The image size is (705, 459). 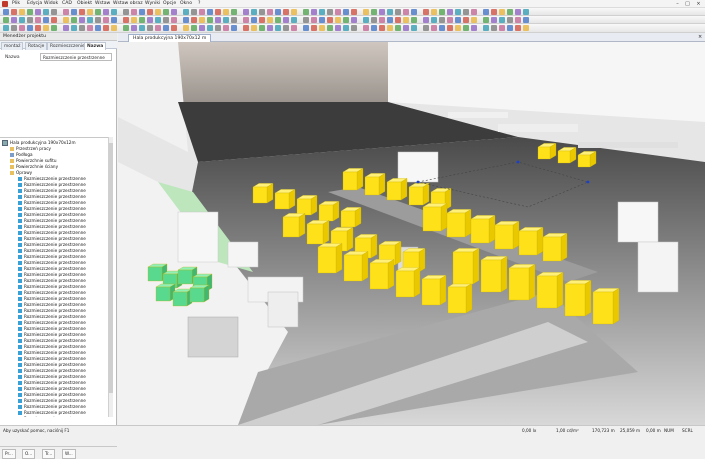 What do you see at coordinates (698, 4) in the screenshot?
I see `close-button: ×` at bounding box center [698, 4].